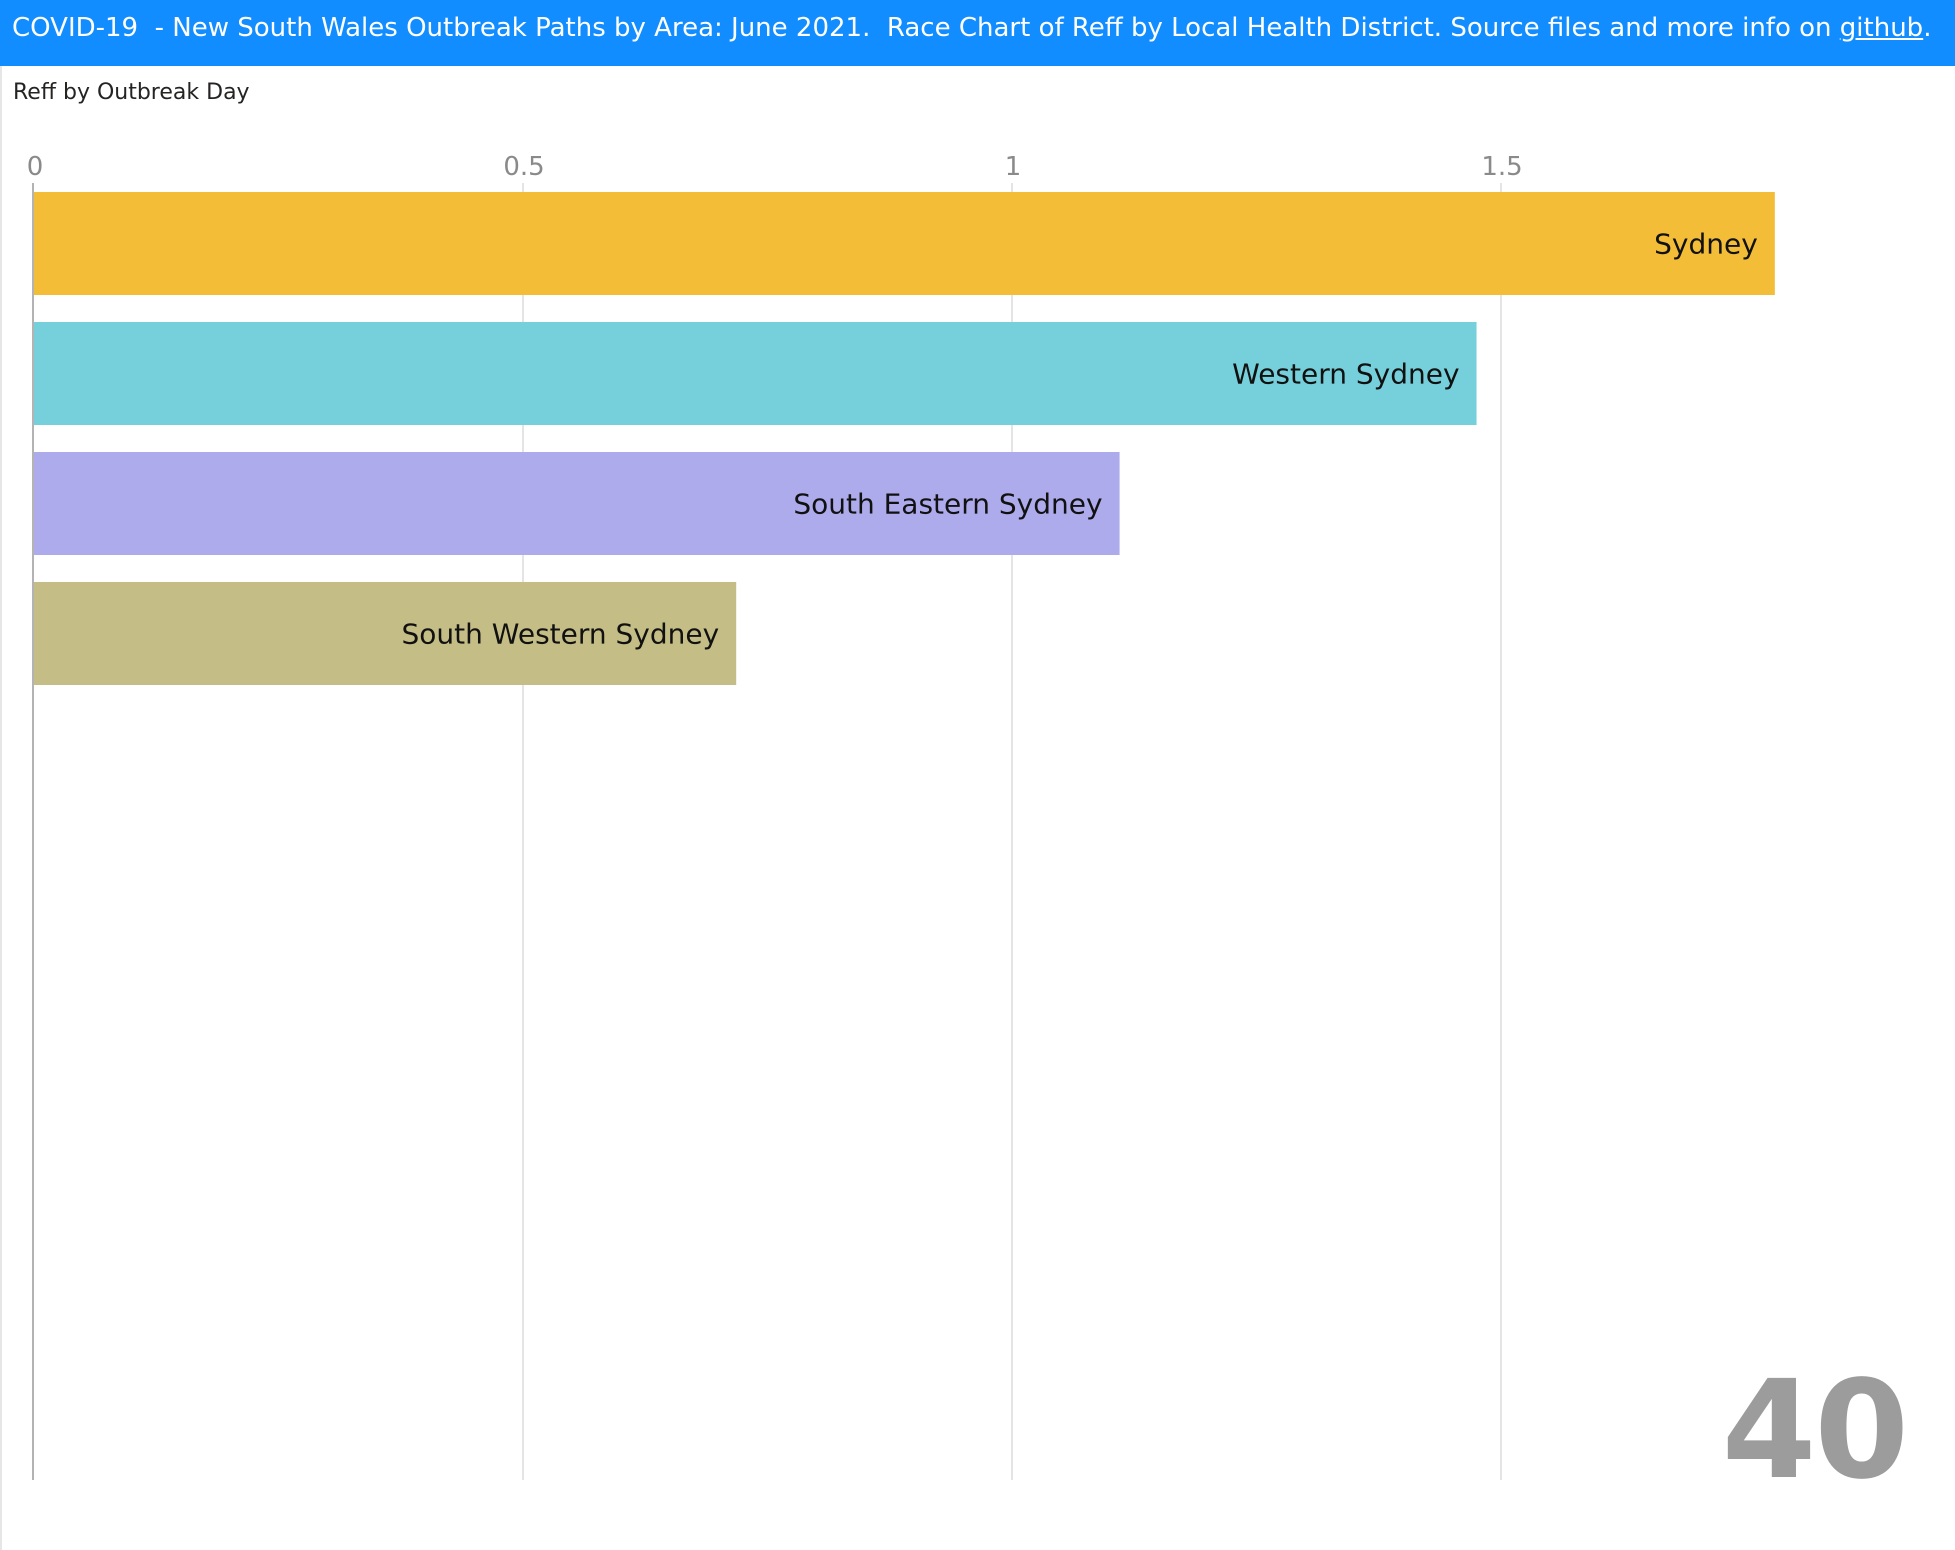 The height and width of the screenshot is (1550, 1955). What do you see at coordinates (904, 243) in the screenshot?
I see `bar` at bounding box center [904, 243].